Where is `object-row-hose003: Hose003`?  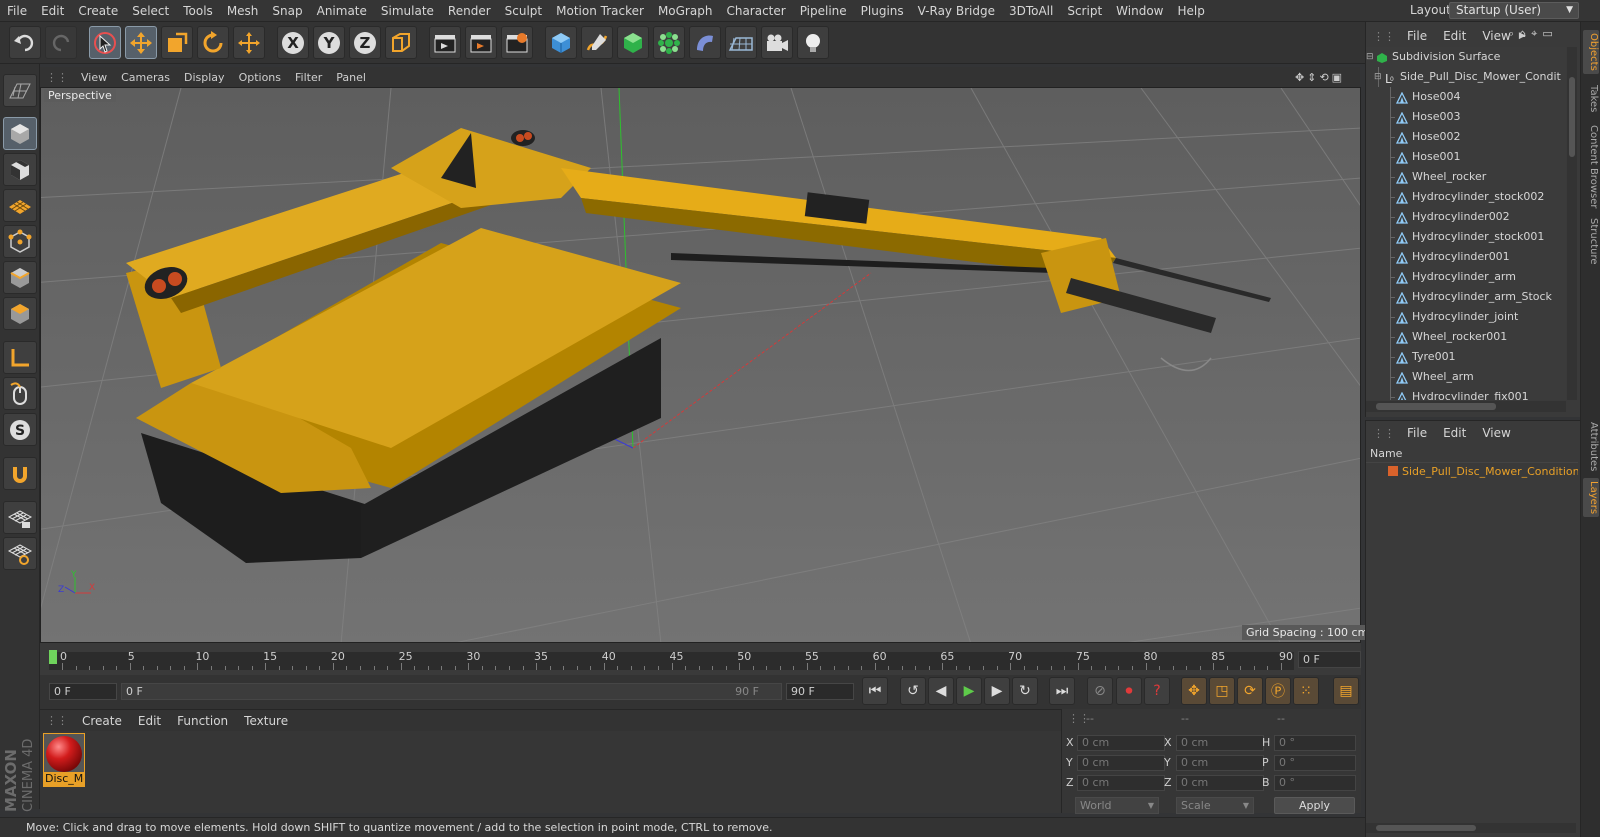
object-row-hose003: Hose003 is located at coordinates (1466, 117).